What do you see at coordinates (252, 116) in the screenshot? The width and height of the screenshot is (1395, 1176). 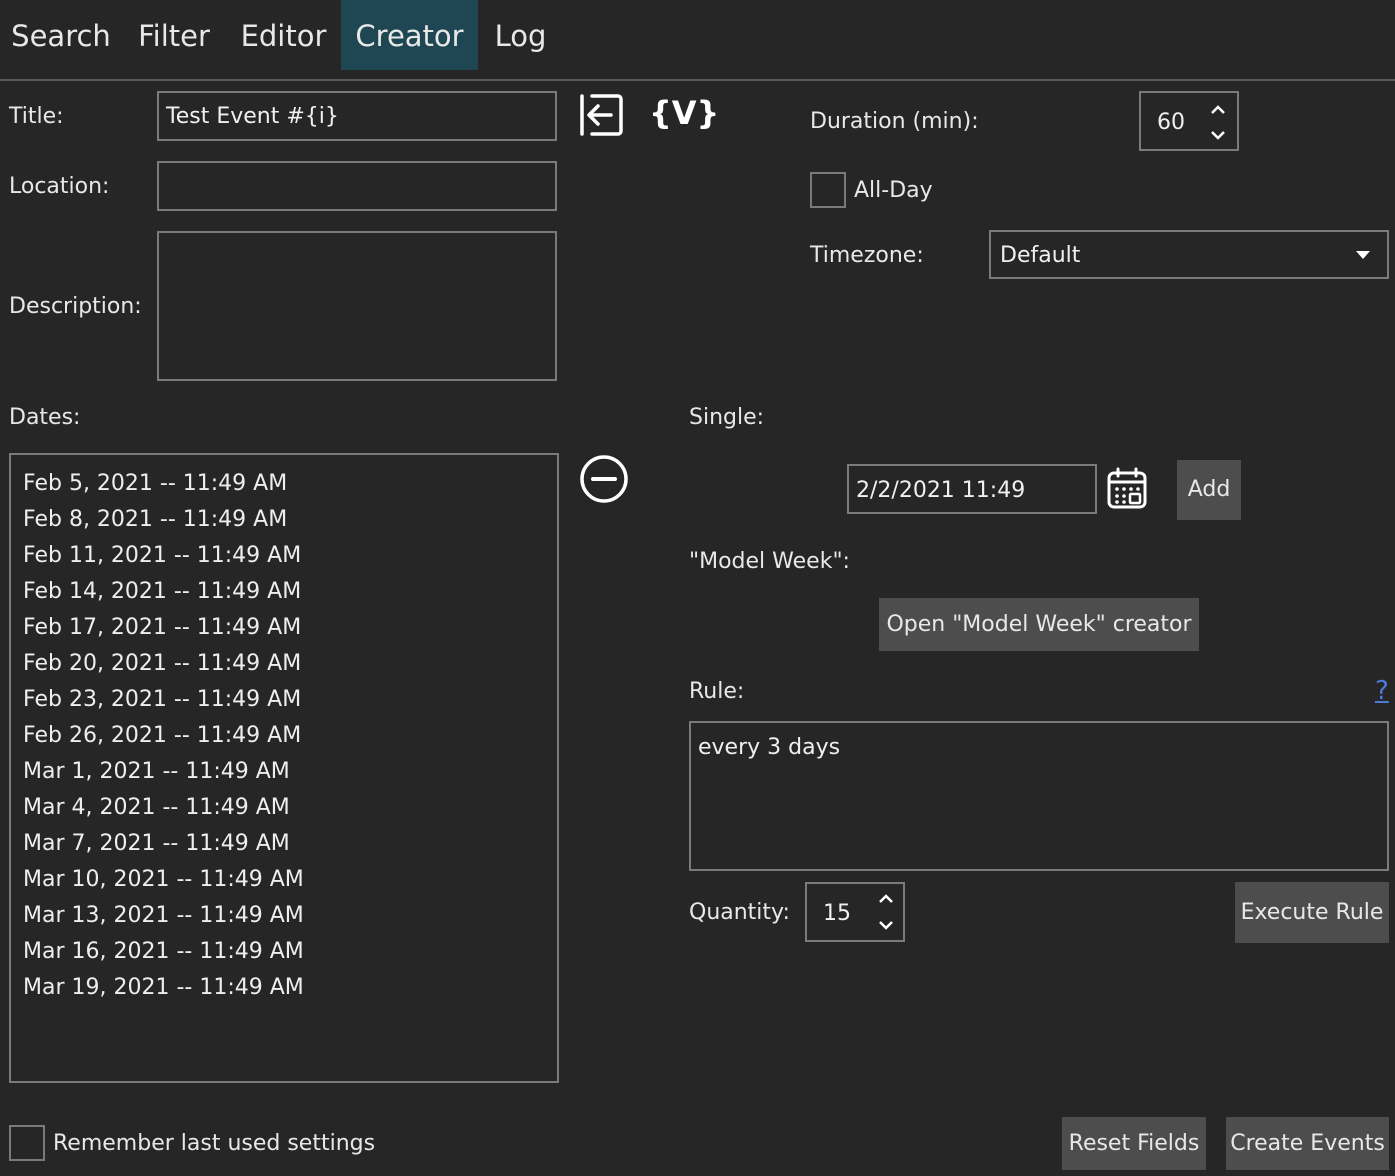 I see `title-input-value: Test Event #{i}` at bounding box center [252, 116].